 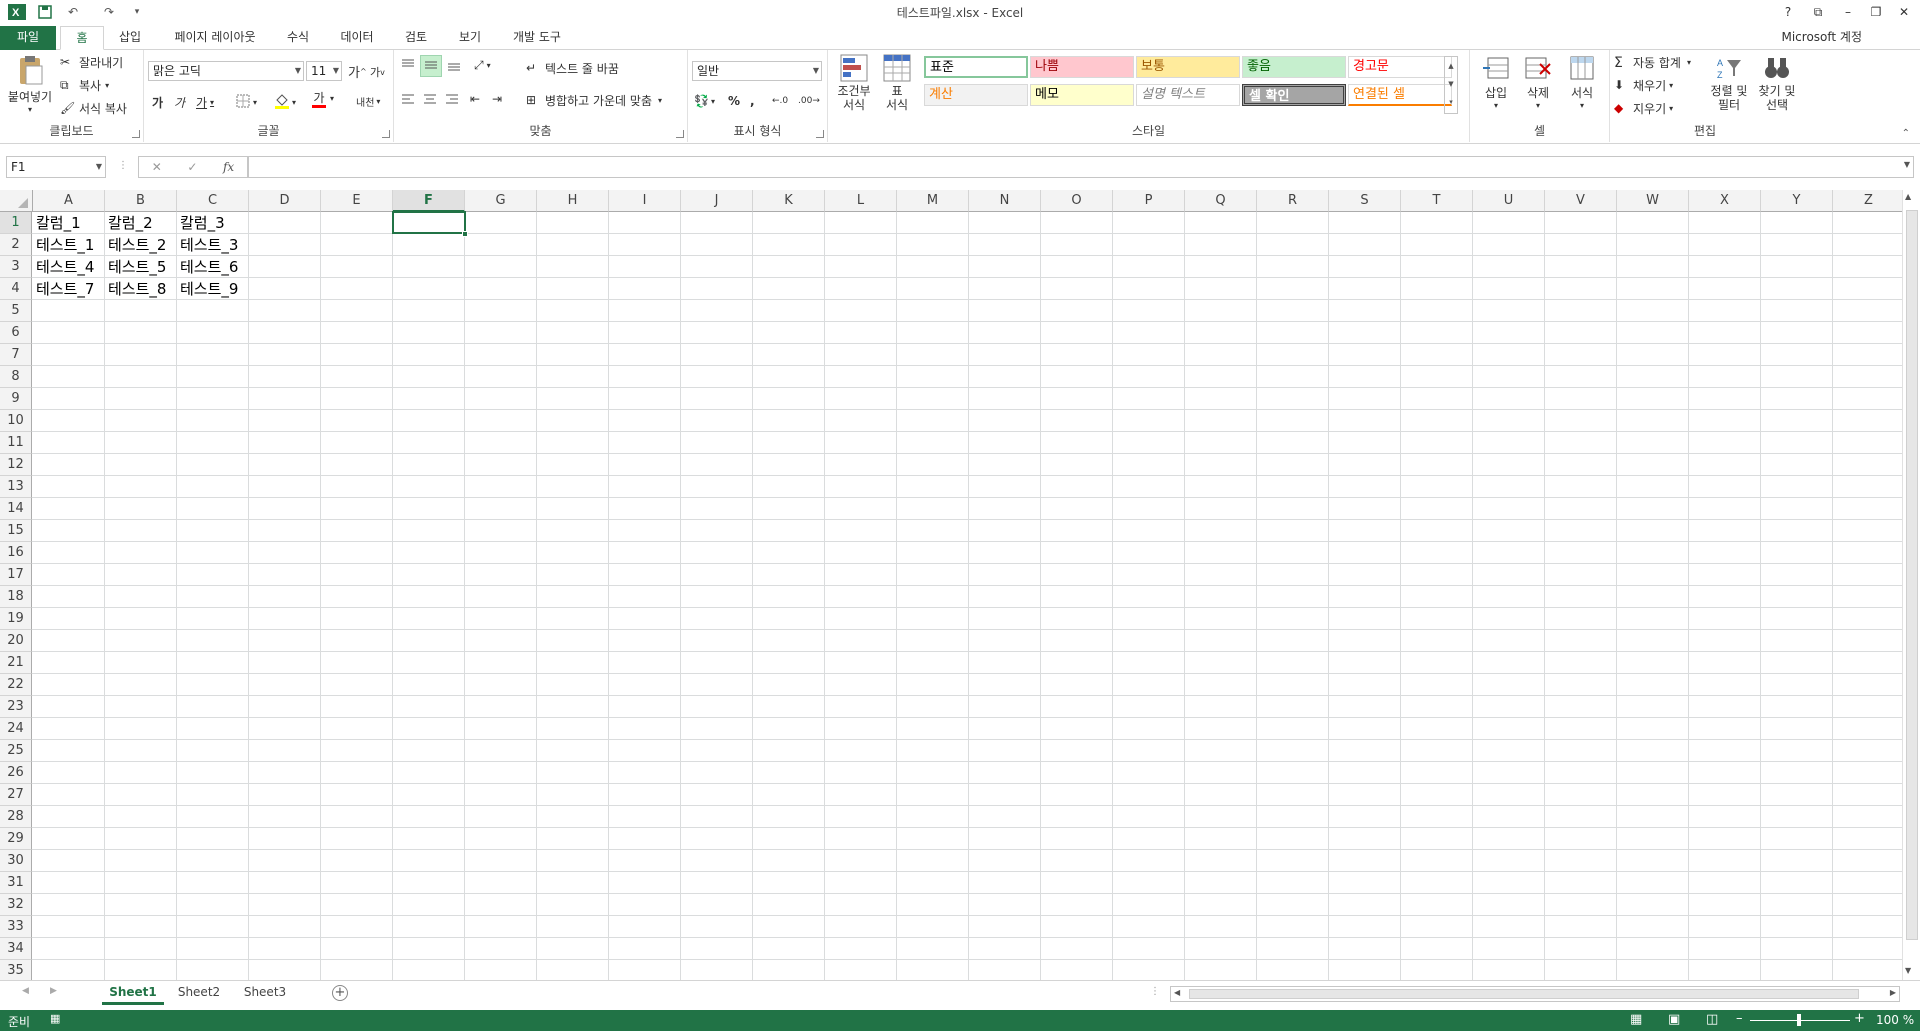 What do you see at coordinates (1799, 1020) in the screenshot?
I see `zoom-slider-thumb` at bounding box center [1799, 1020].